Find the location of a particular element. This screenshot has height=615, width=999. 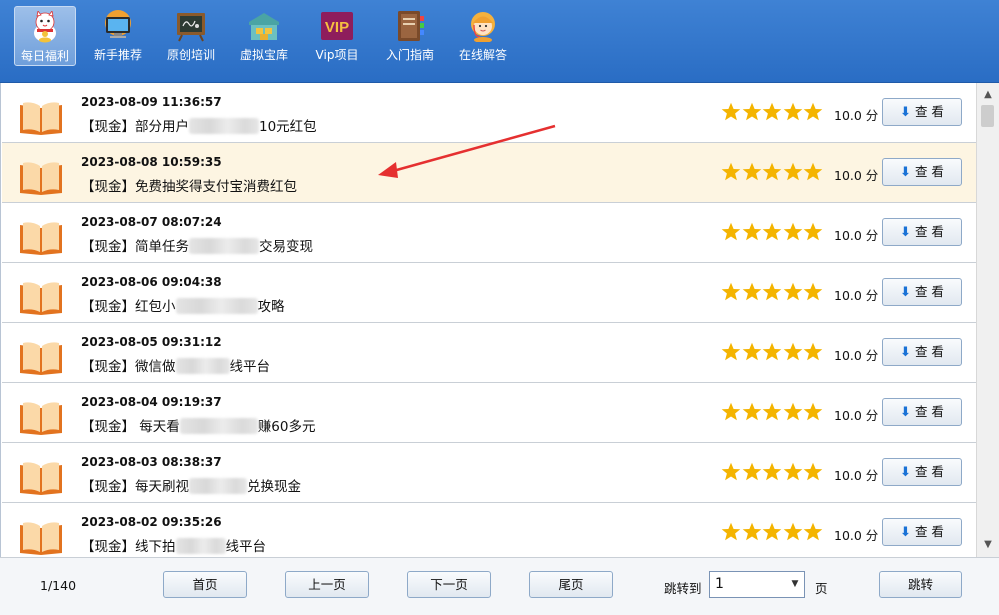

item-date: 2023-08-06 09:04:38 is located at coordinates (151, 282).